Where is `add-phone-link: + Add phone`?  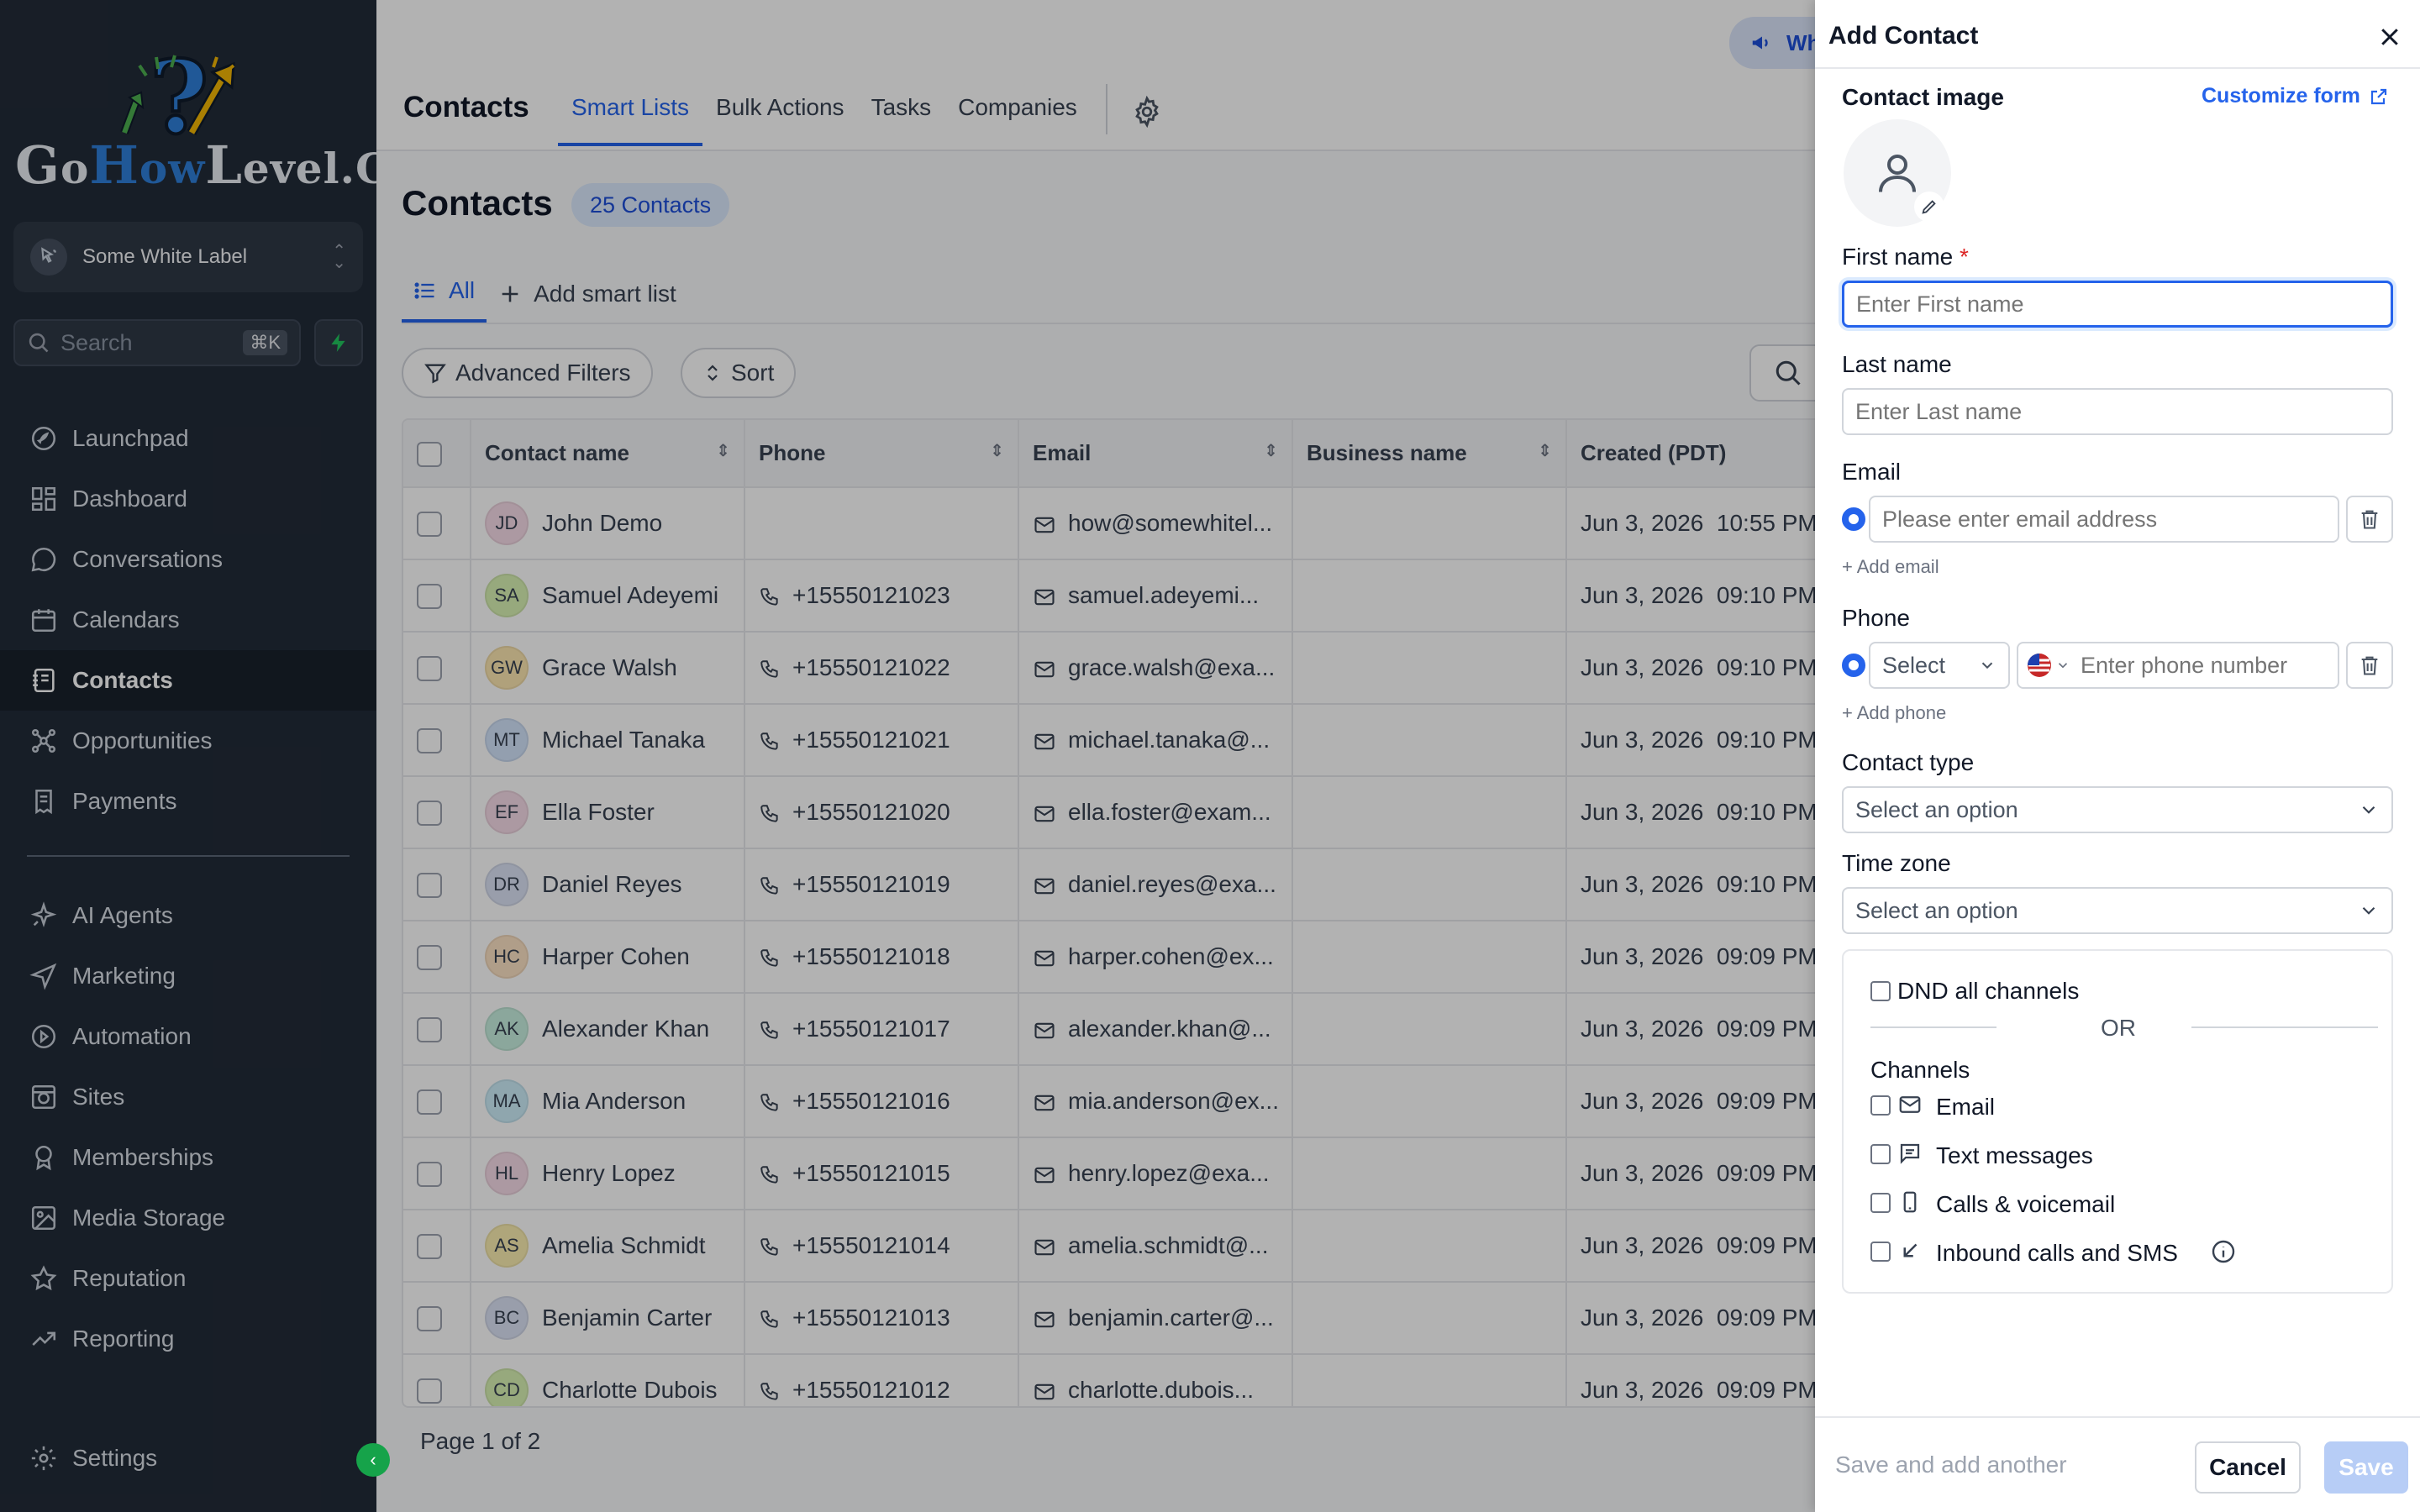 add-phone-link: + Add phone is located at coordinates (1894, 713).